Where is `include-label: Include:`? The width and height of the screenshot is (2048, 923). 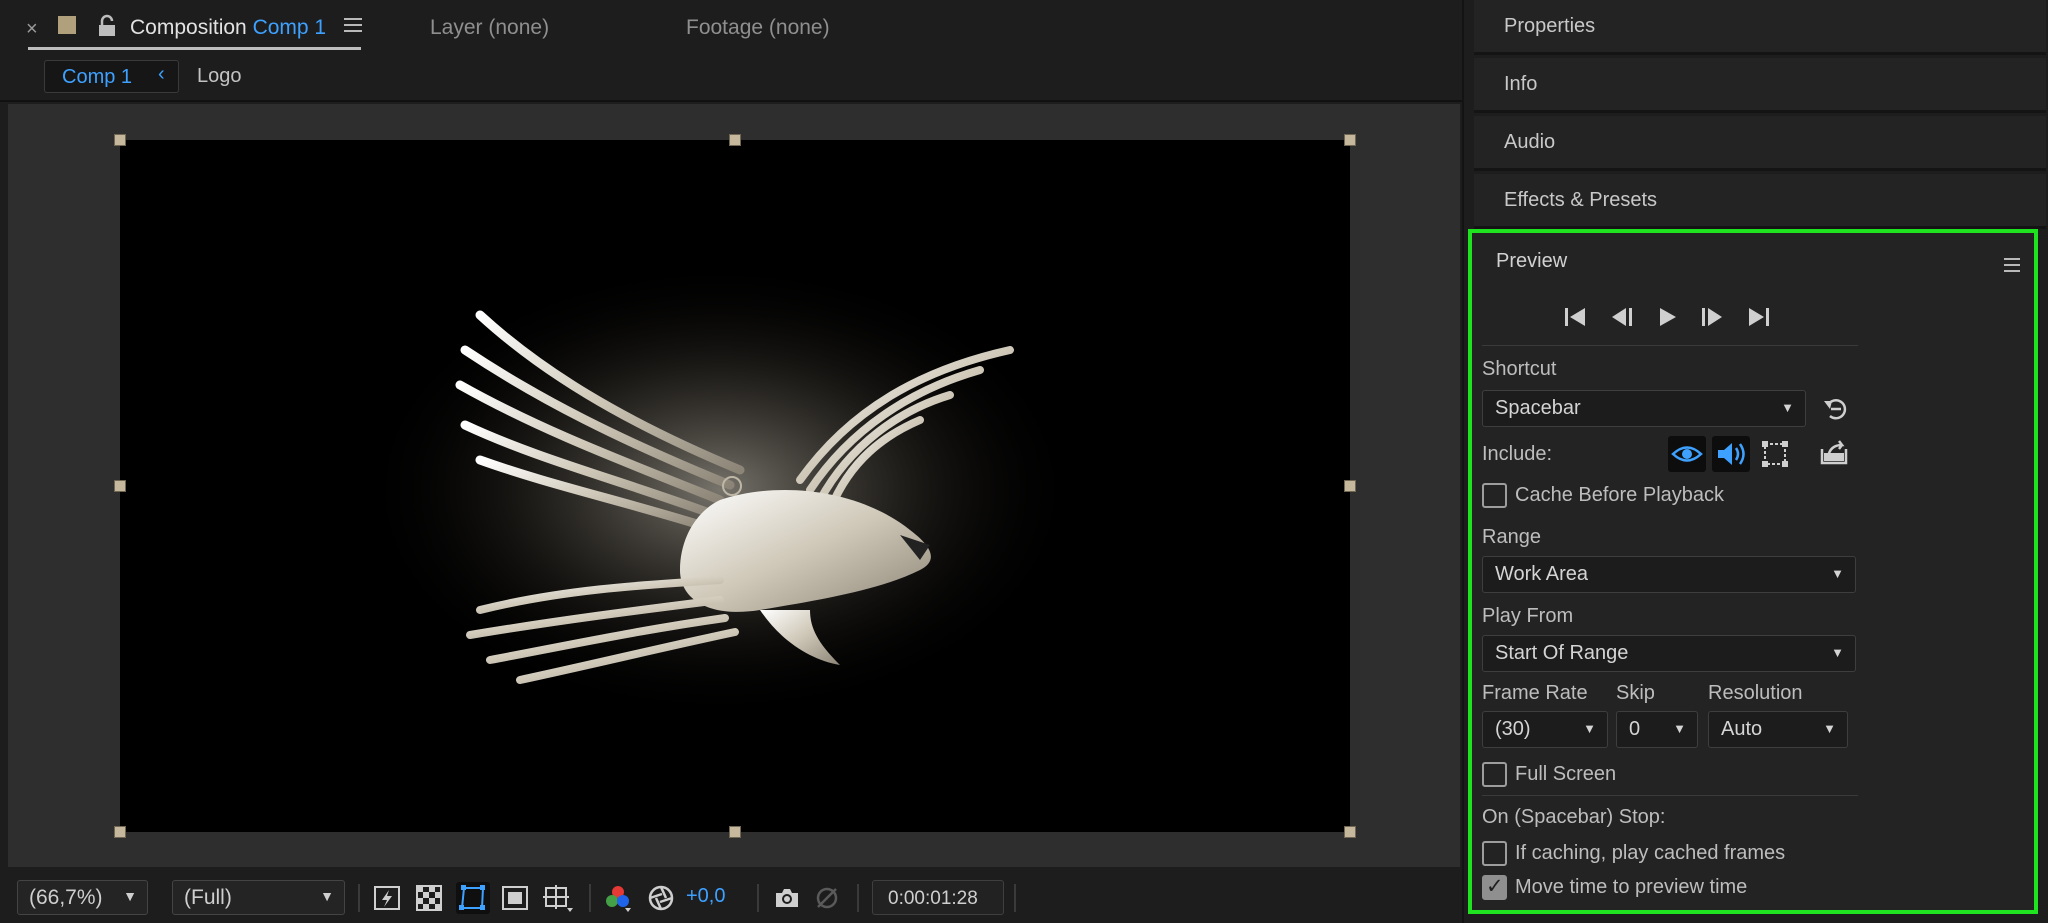
include-label: Include: is located at coordinates (1517, 454).